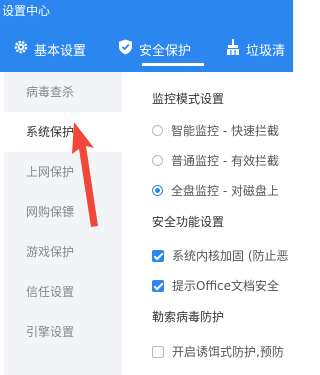 The width and height of the screenshot is (320, 375). I want to click on sidebar-item-system-protection: 系统保护, so click(63, 132).